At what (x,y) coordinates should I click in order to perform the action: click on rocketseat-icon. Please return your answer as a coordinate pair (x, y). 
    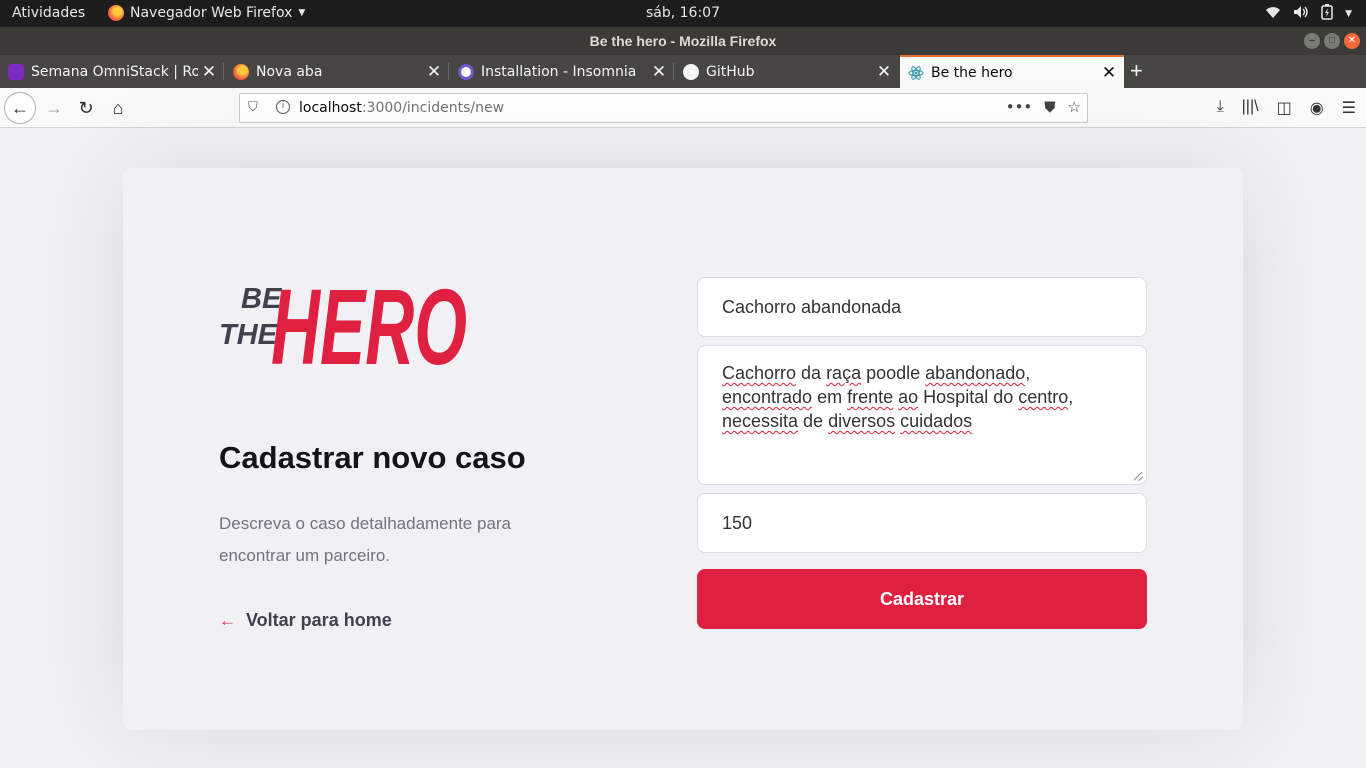
    Looking at the image, I should click on (16, 71).